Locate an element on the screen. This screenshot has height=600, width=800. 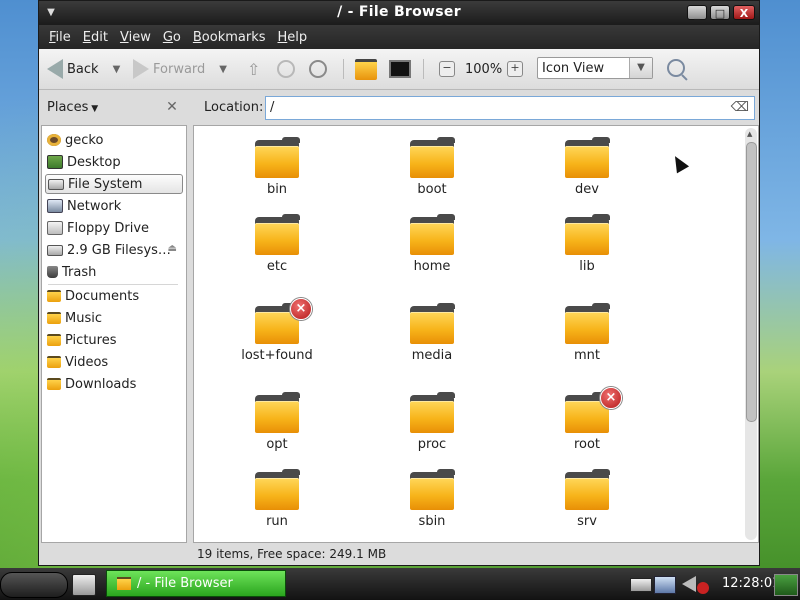
stop-button is located at coordinates (286, 69).